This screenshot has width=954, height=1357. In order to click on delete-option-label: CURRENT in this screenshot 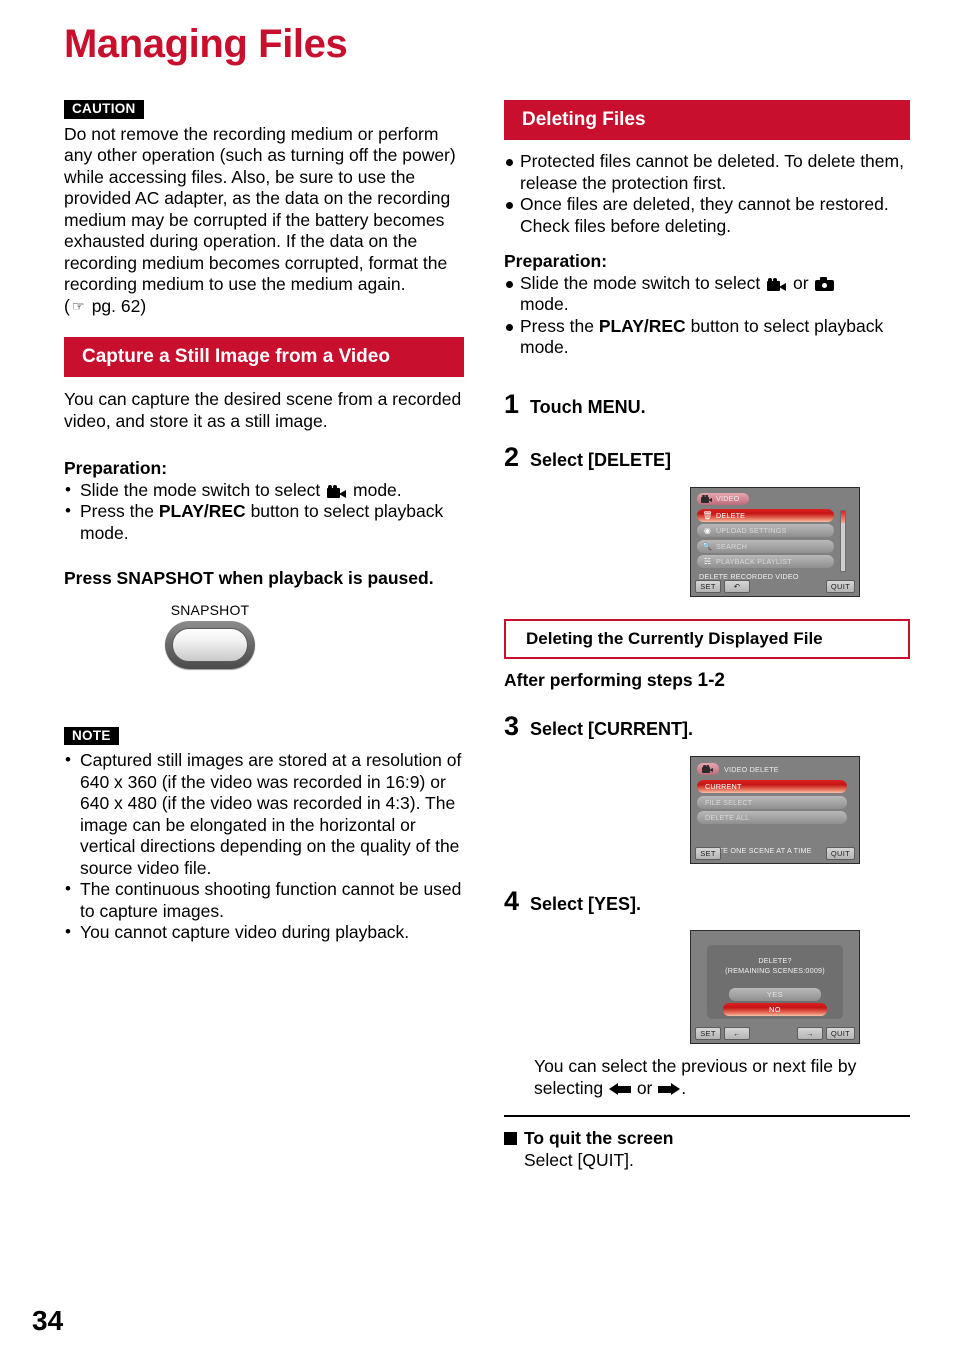, I will do `click(723, 786)`.